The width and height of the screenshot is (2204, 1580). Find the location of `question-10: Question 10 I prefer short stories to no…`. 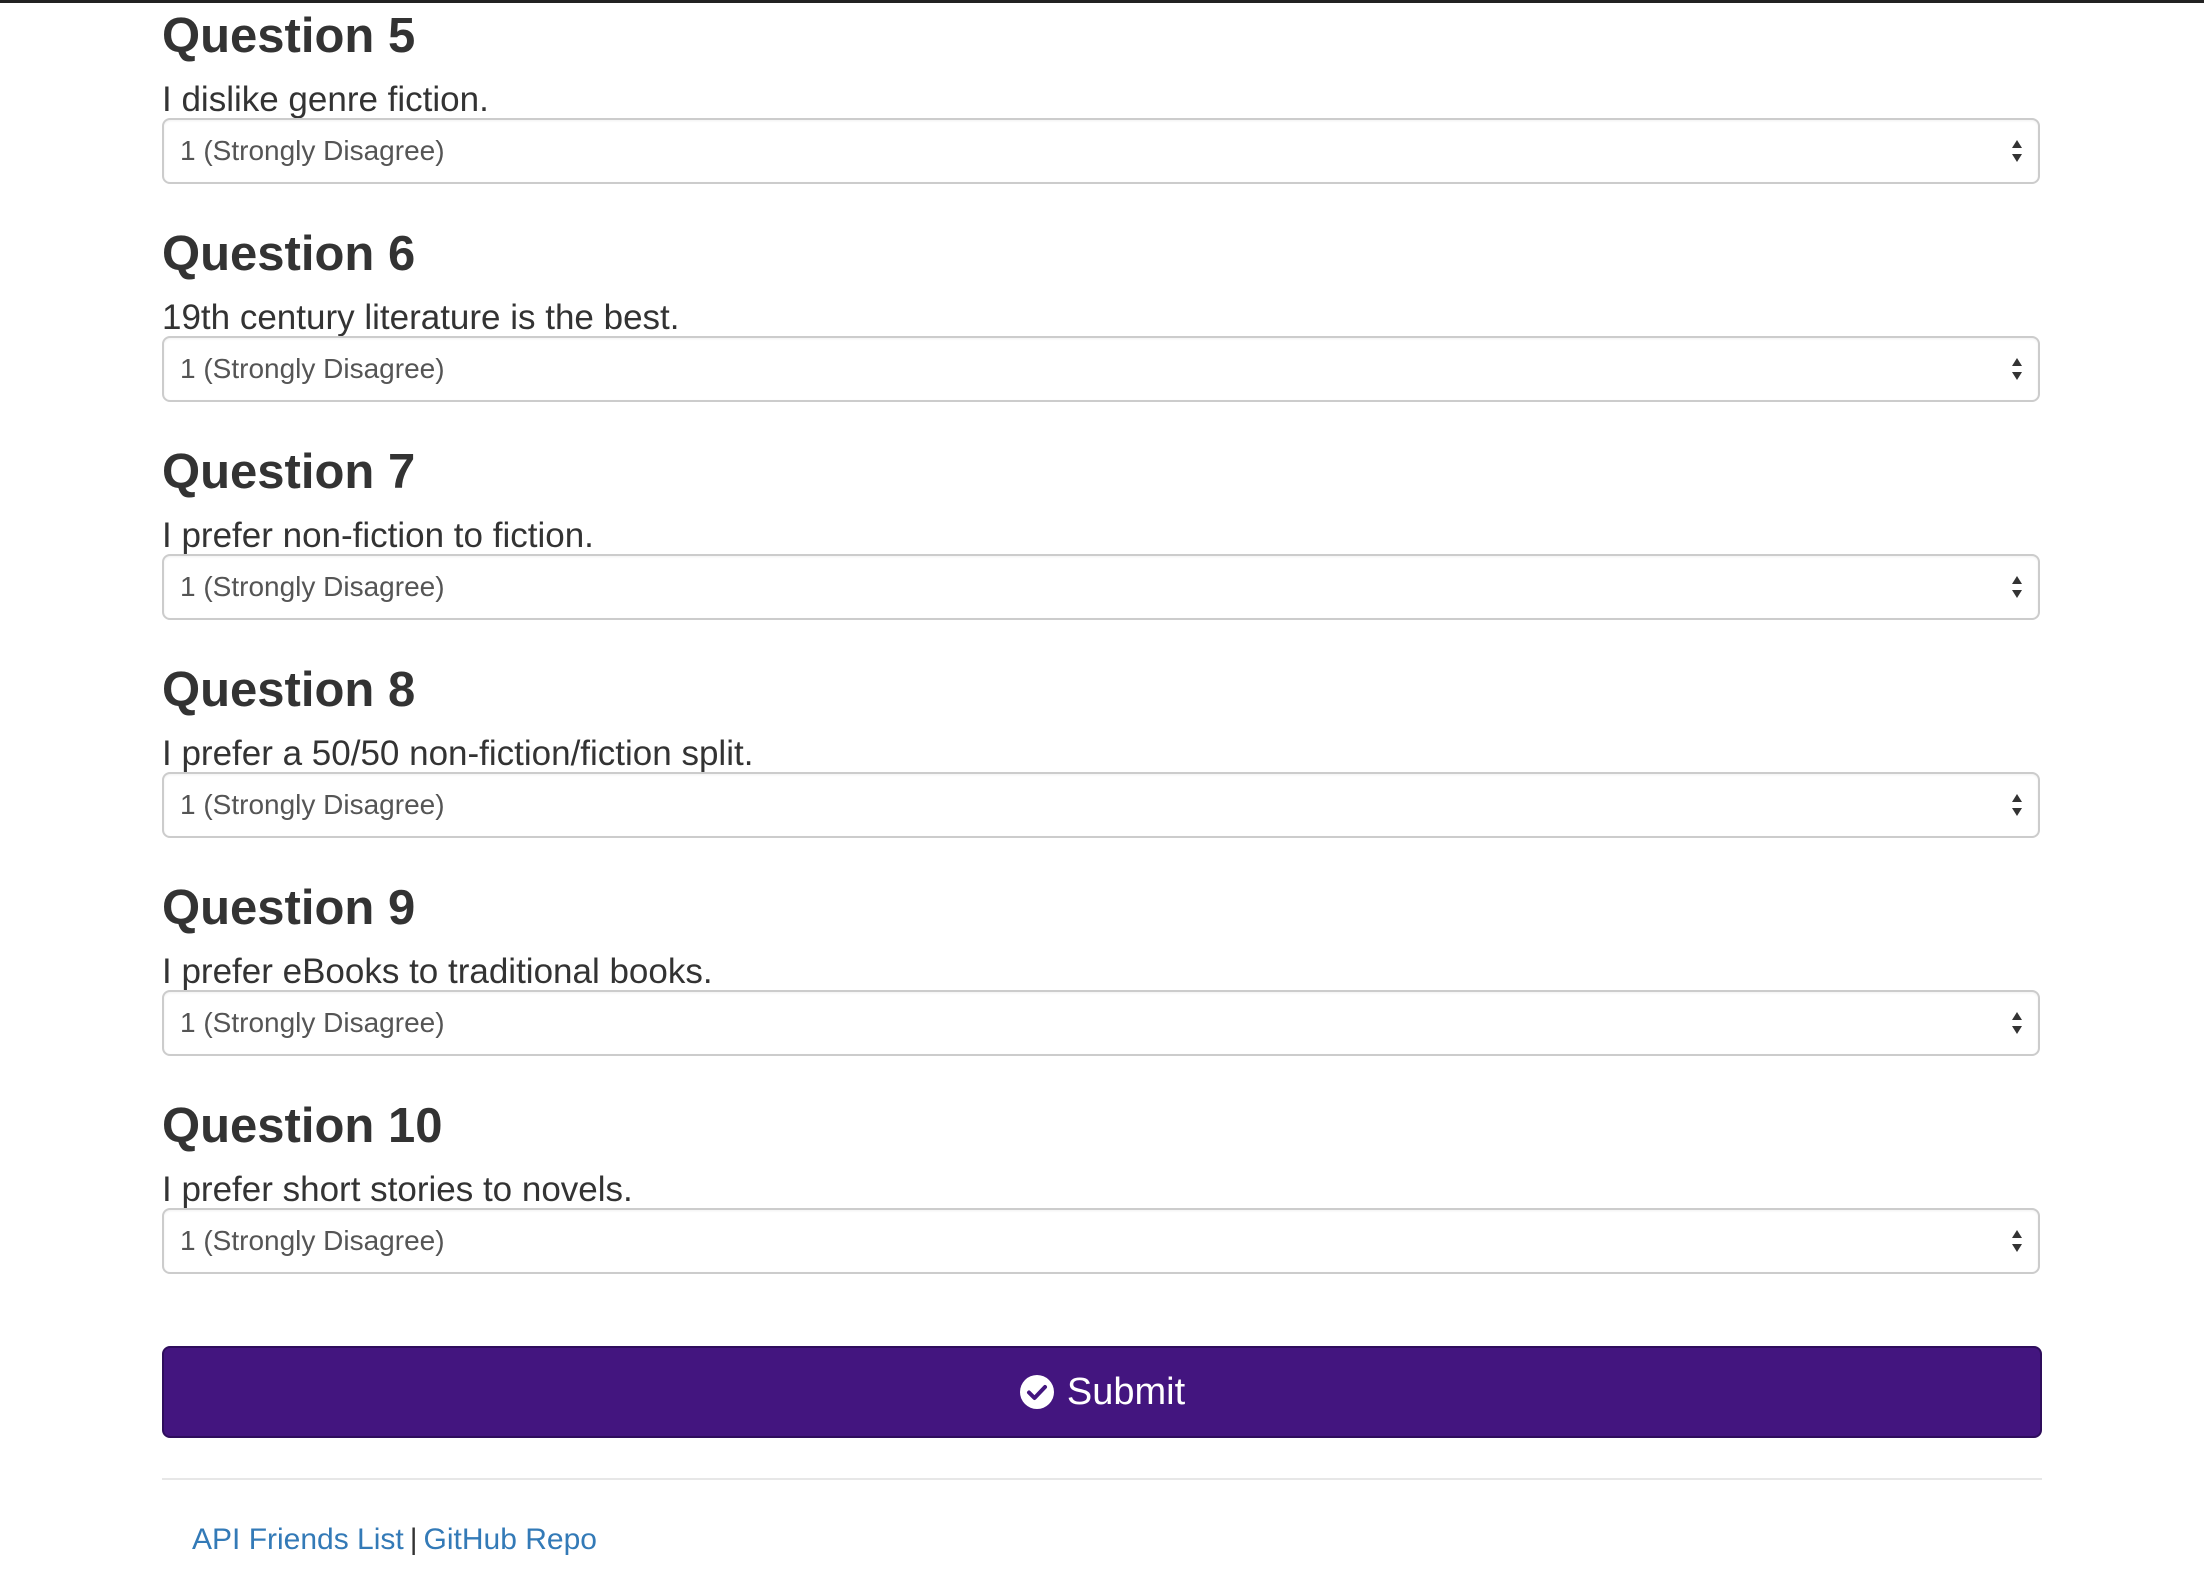

question-10: Question 10 I prefer short stories to no… is located at coordinates (1102, 1199).